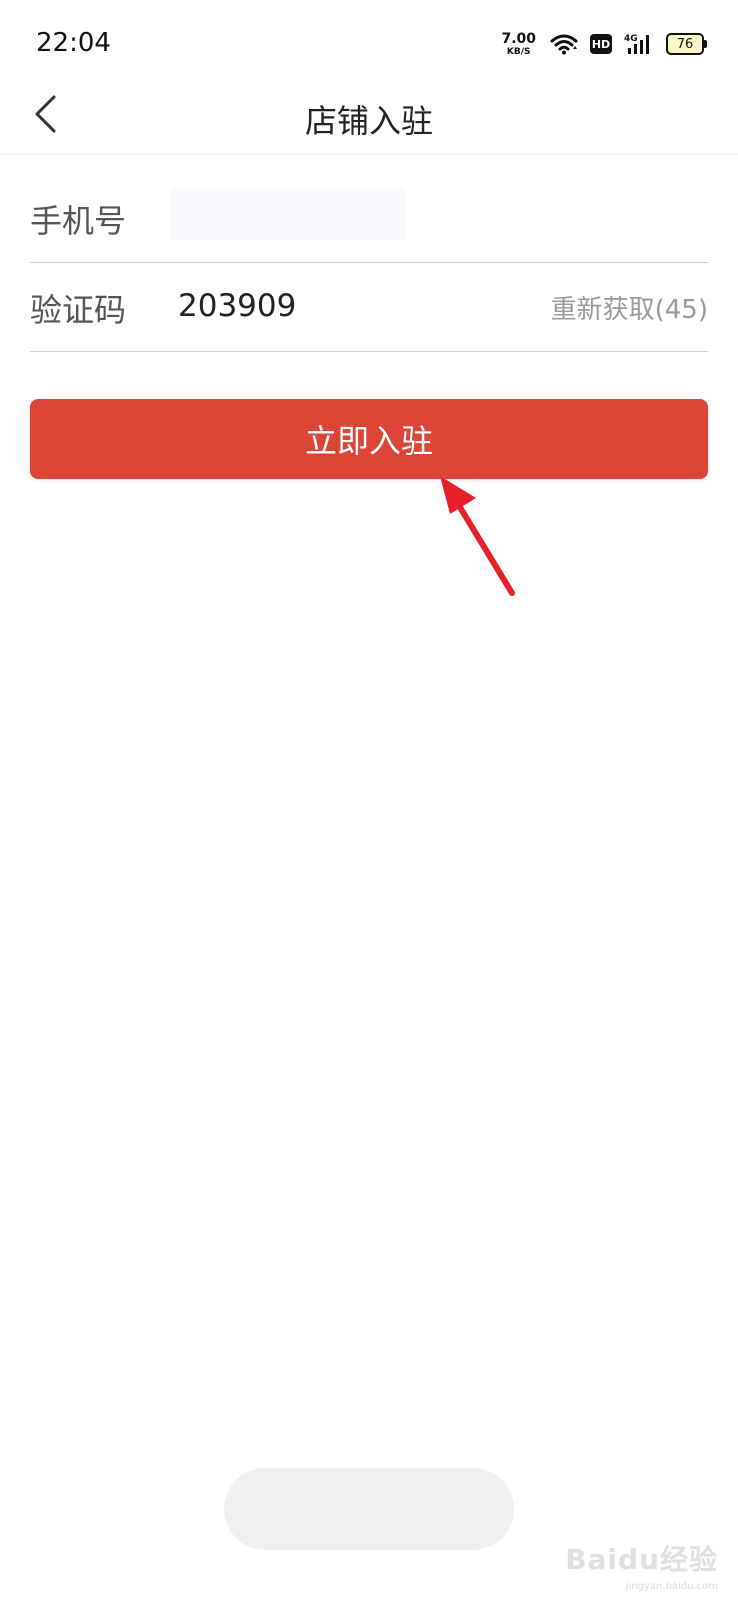 The image size is (738, 1600). What do you see at coordinates (73, 43) in the screenshot?
I see `status-time: 22:04` at bounding box center [73, 43].